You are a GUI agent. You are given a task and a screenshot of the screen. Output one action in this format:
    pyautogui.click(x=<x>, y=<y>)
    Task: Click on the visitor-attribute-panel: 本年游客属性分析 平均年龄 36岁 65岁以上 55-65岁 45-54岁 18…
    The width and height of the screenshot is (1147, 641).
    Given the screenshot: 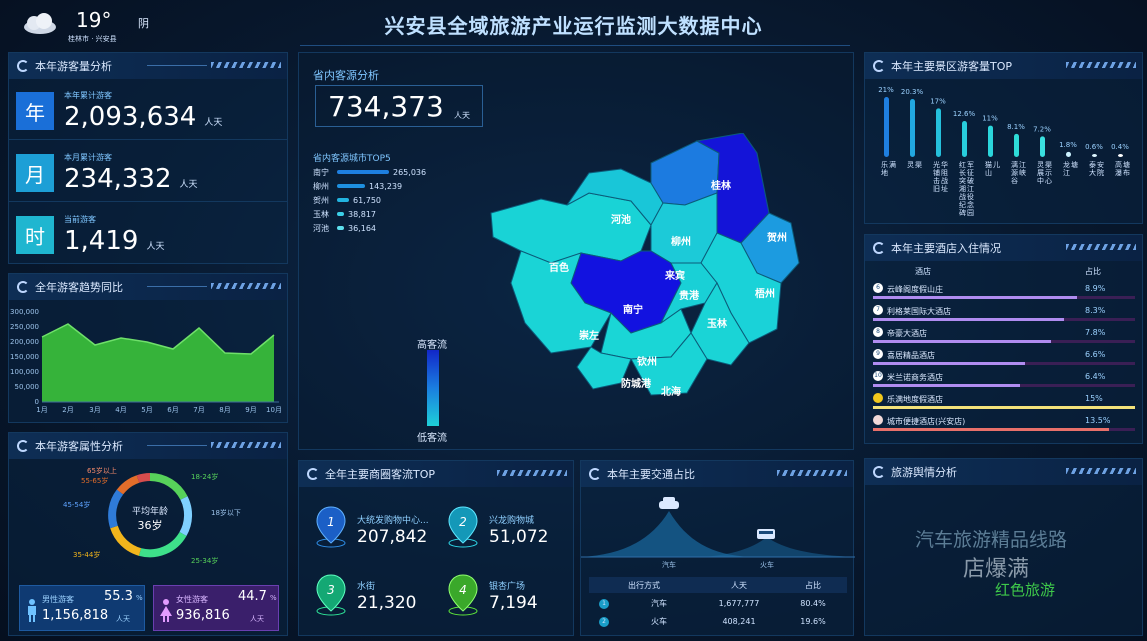 What is the action you would take?
    pyautogui.click(x=148, y=534)
    